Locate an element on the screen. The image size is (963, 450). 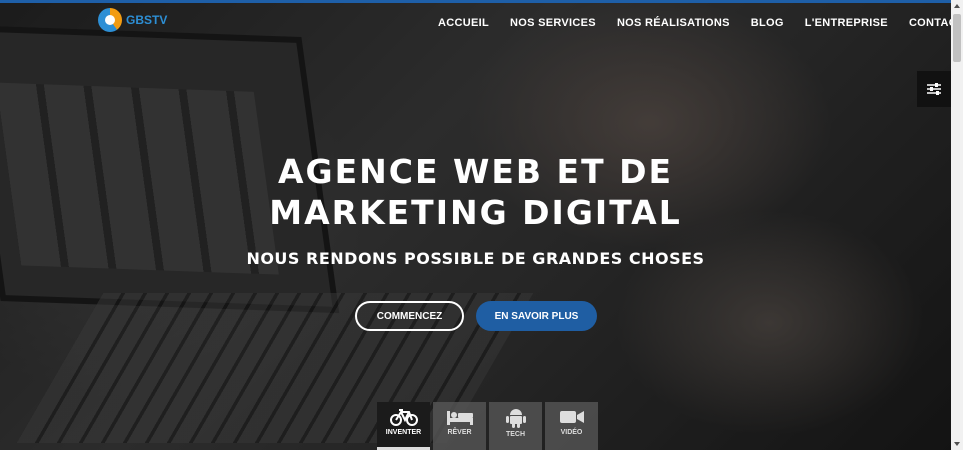
nav-item-blog: BLOG is located at coordinates (767, 23).